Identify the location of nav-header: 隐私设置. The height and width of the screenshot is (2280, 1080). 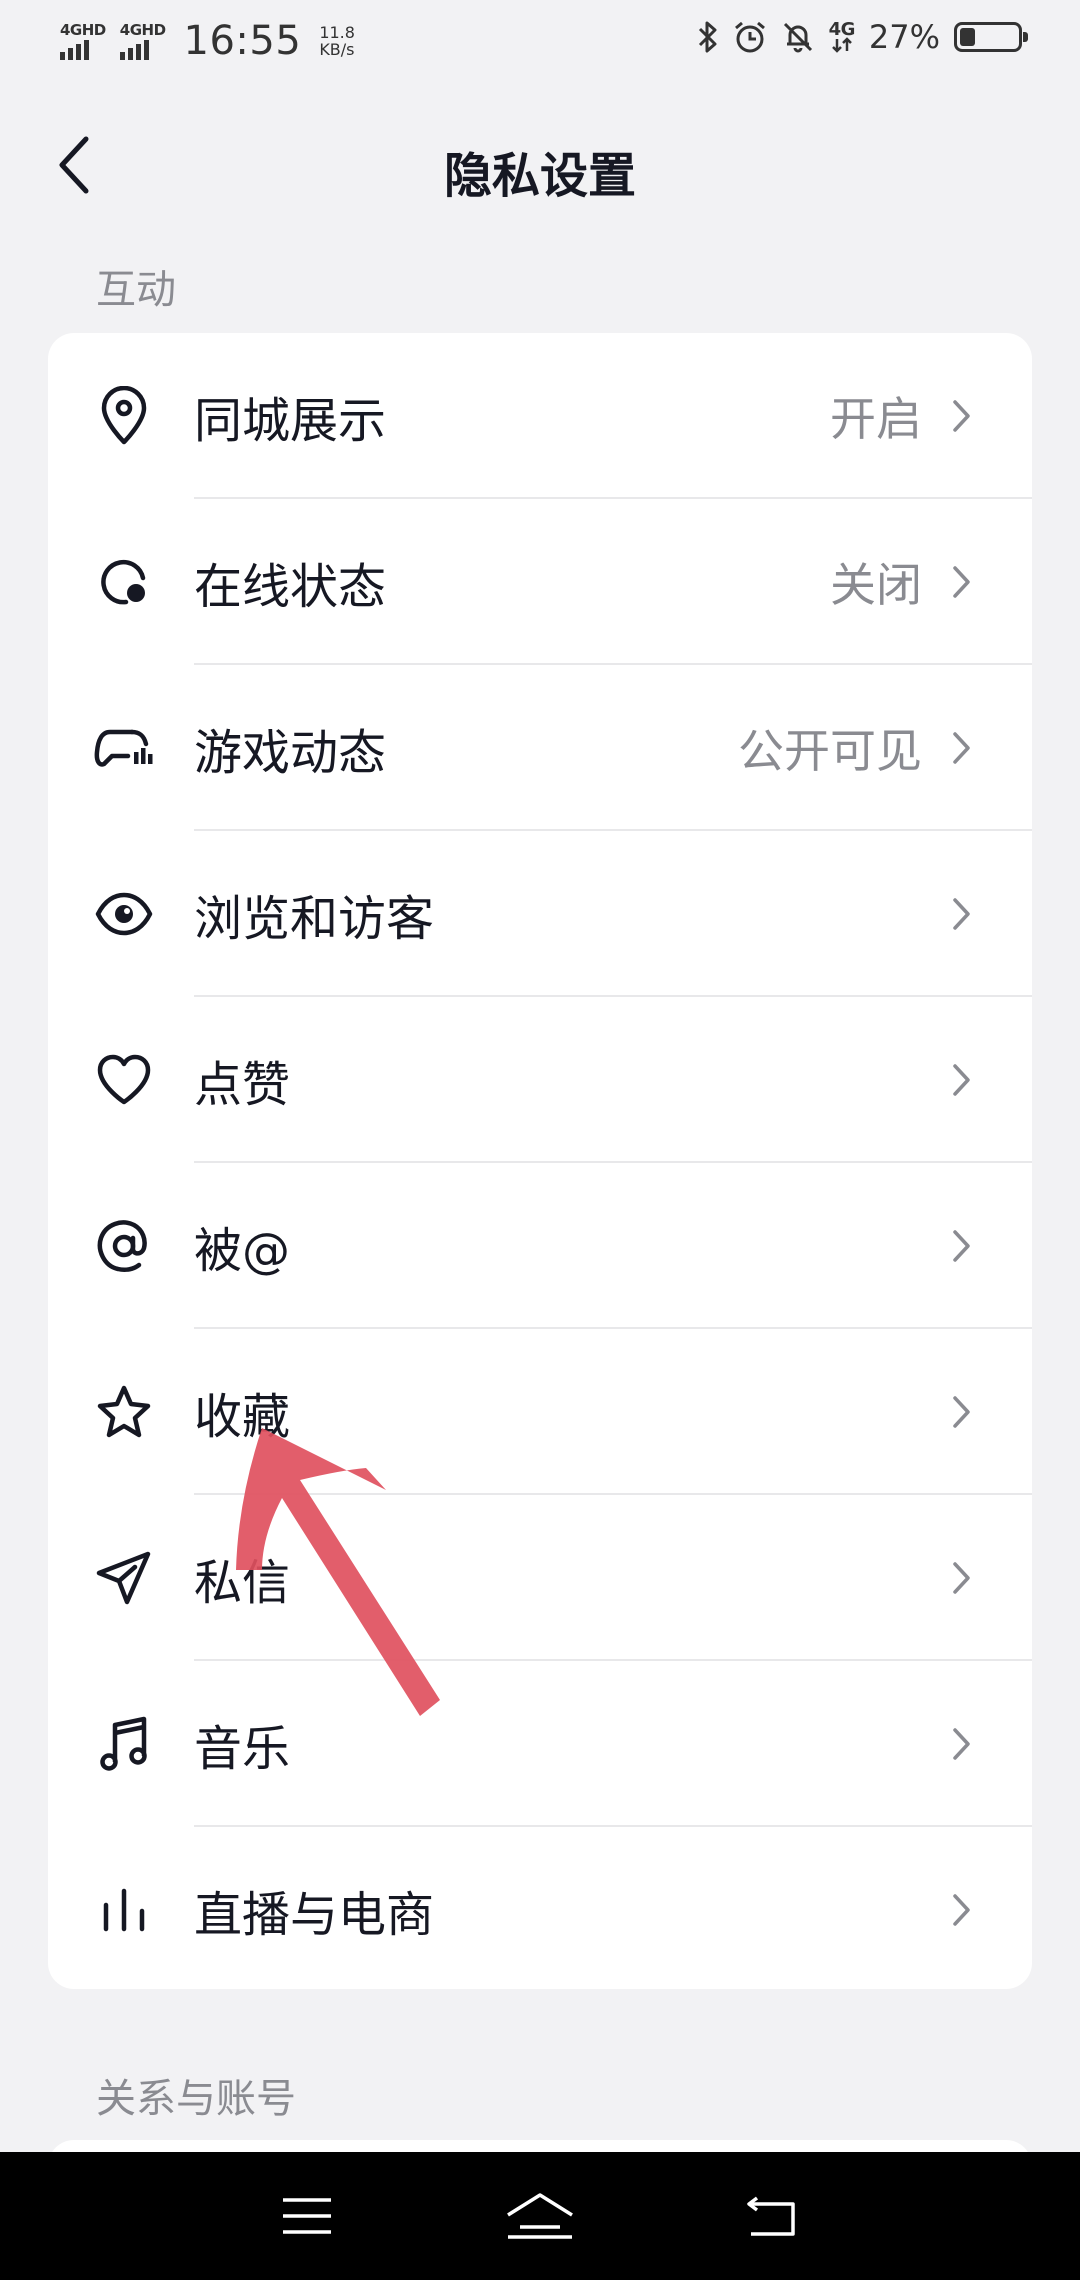
(540, 165).